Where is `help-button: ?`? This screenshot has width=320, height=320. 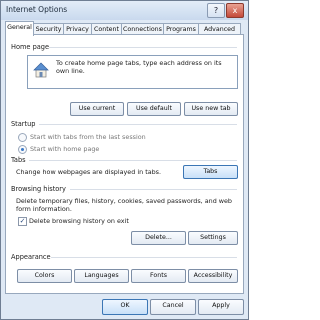
help-button: ? is located at coordinates (216, 10).